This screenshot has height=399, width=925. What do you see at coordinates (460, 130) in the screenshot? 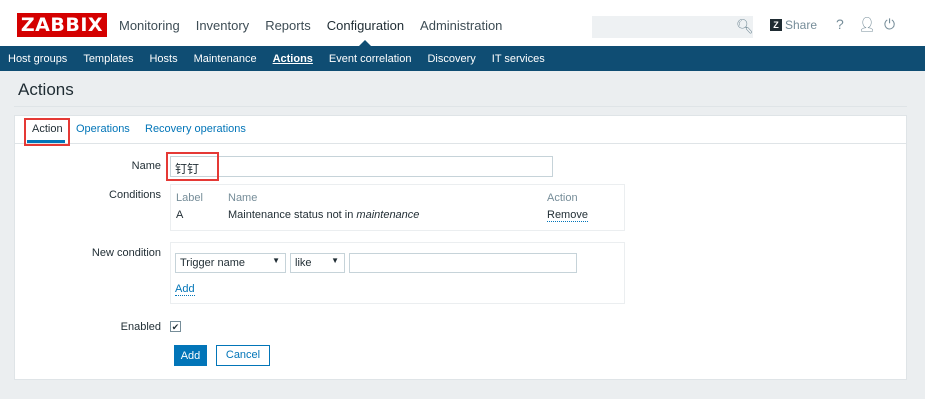
I see `form-tabs: Action Operations Recovery operations` at bounding box center [460, 130].